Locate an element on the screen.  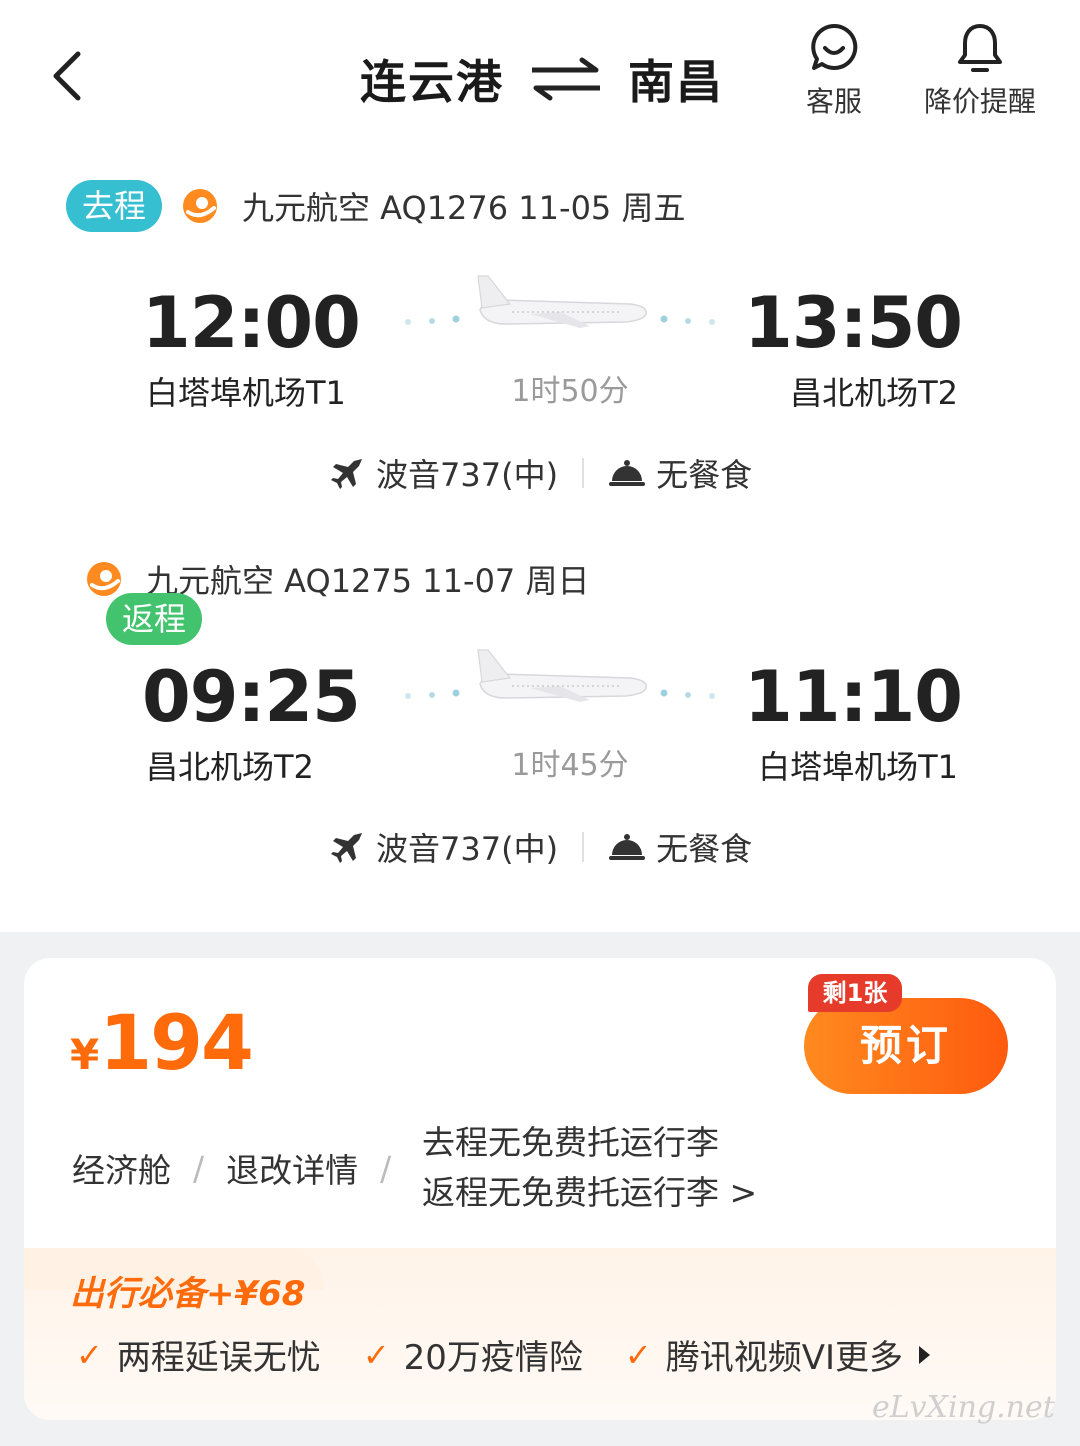
return-aircraft: 波音737(中) is located at coordinates (467, 849).